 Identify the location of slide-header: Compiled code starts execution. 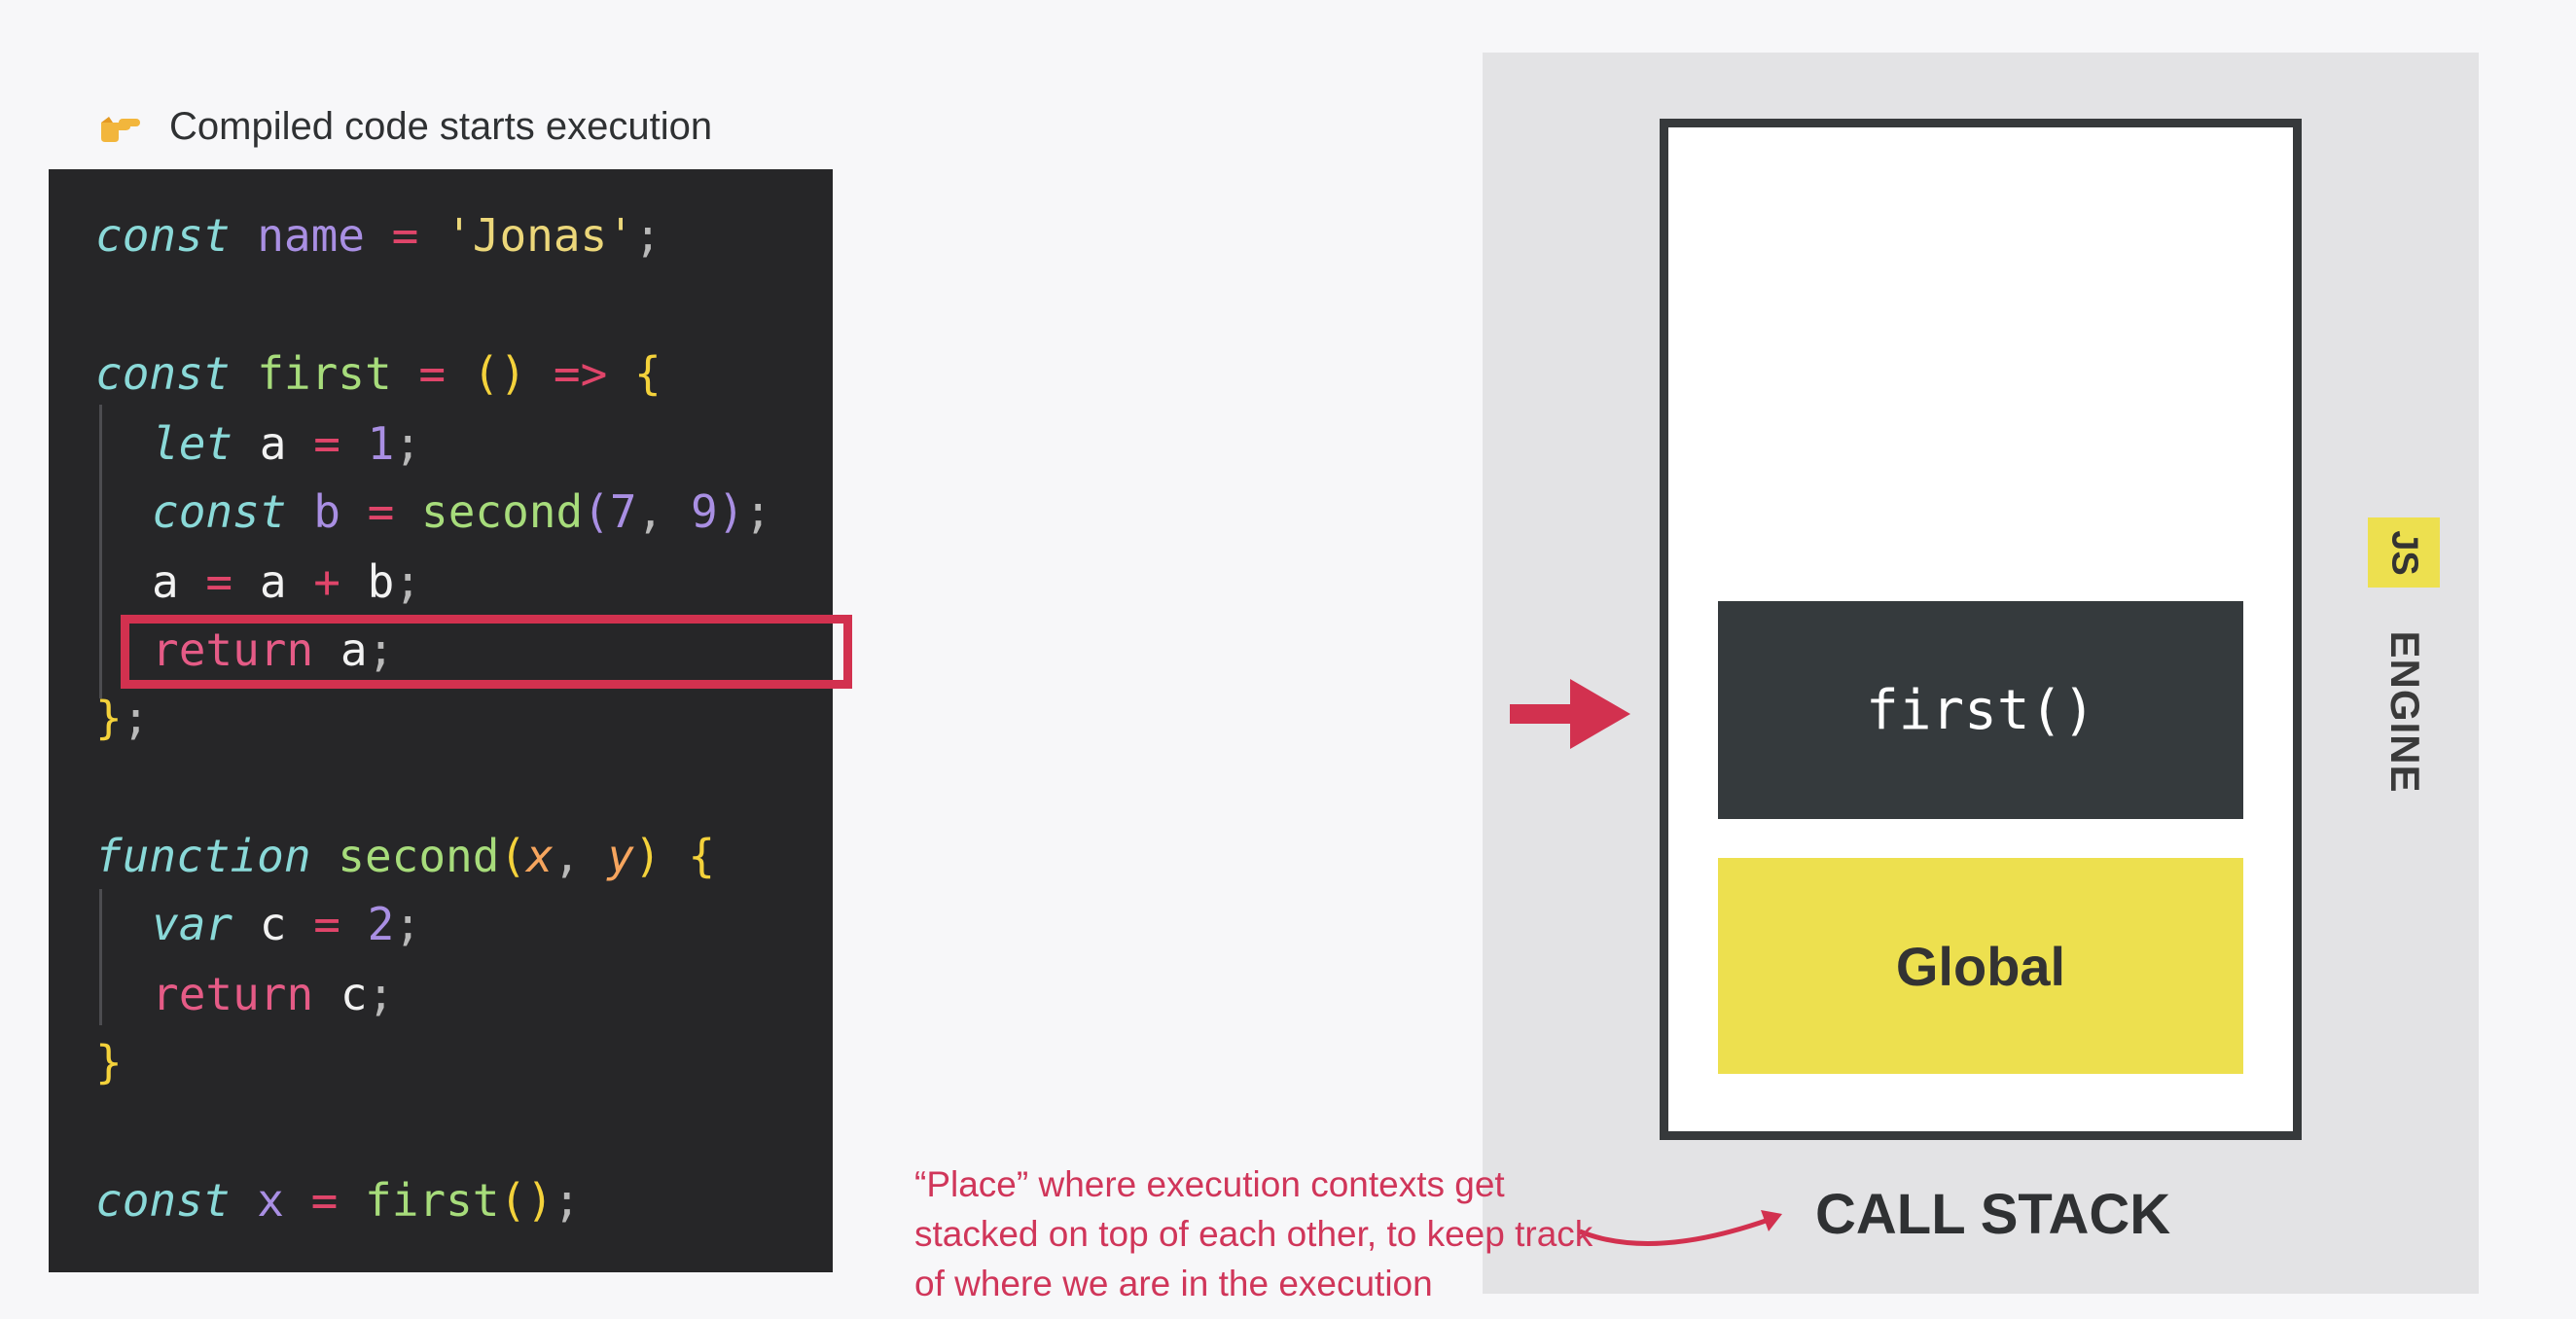
(404, 126).